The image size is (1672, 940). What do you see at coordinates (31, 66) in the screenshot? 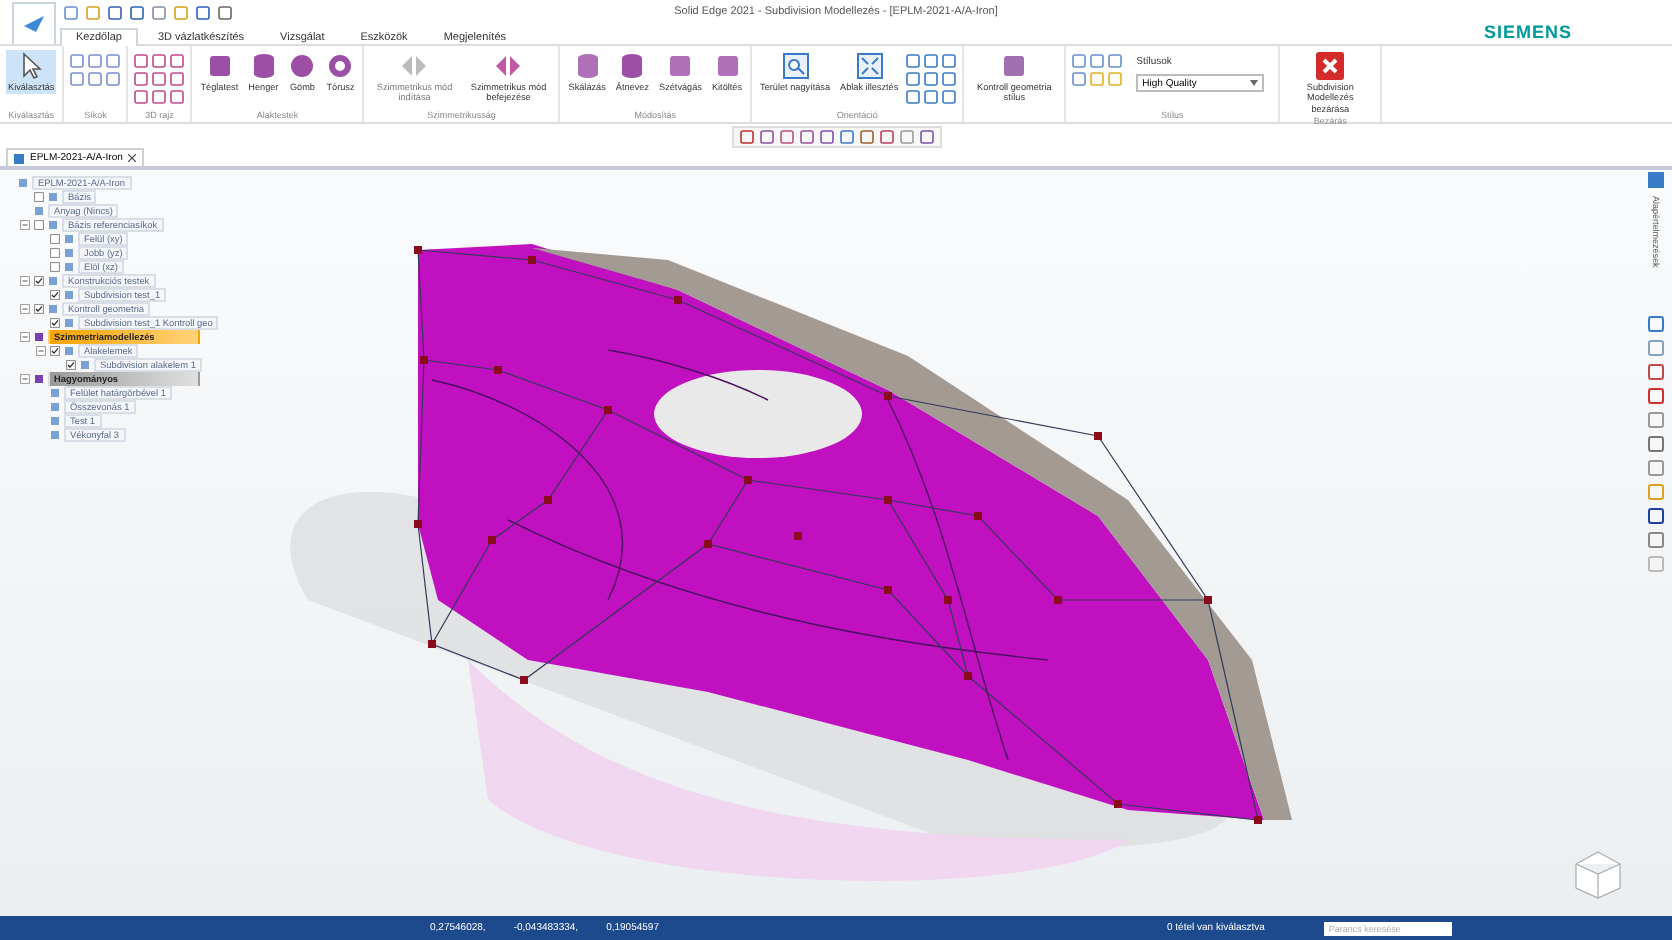
I see `pointer-icon` at bounding box center [31, 66].